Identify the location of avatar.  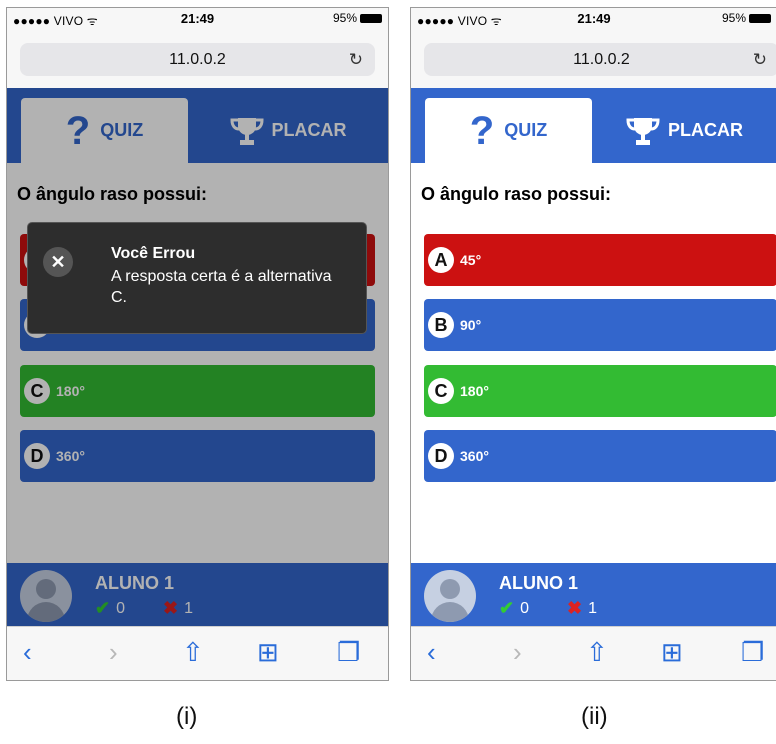
(450, 596).